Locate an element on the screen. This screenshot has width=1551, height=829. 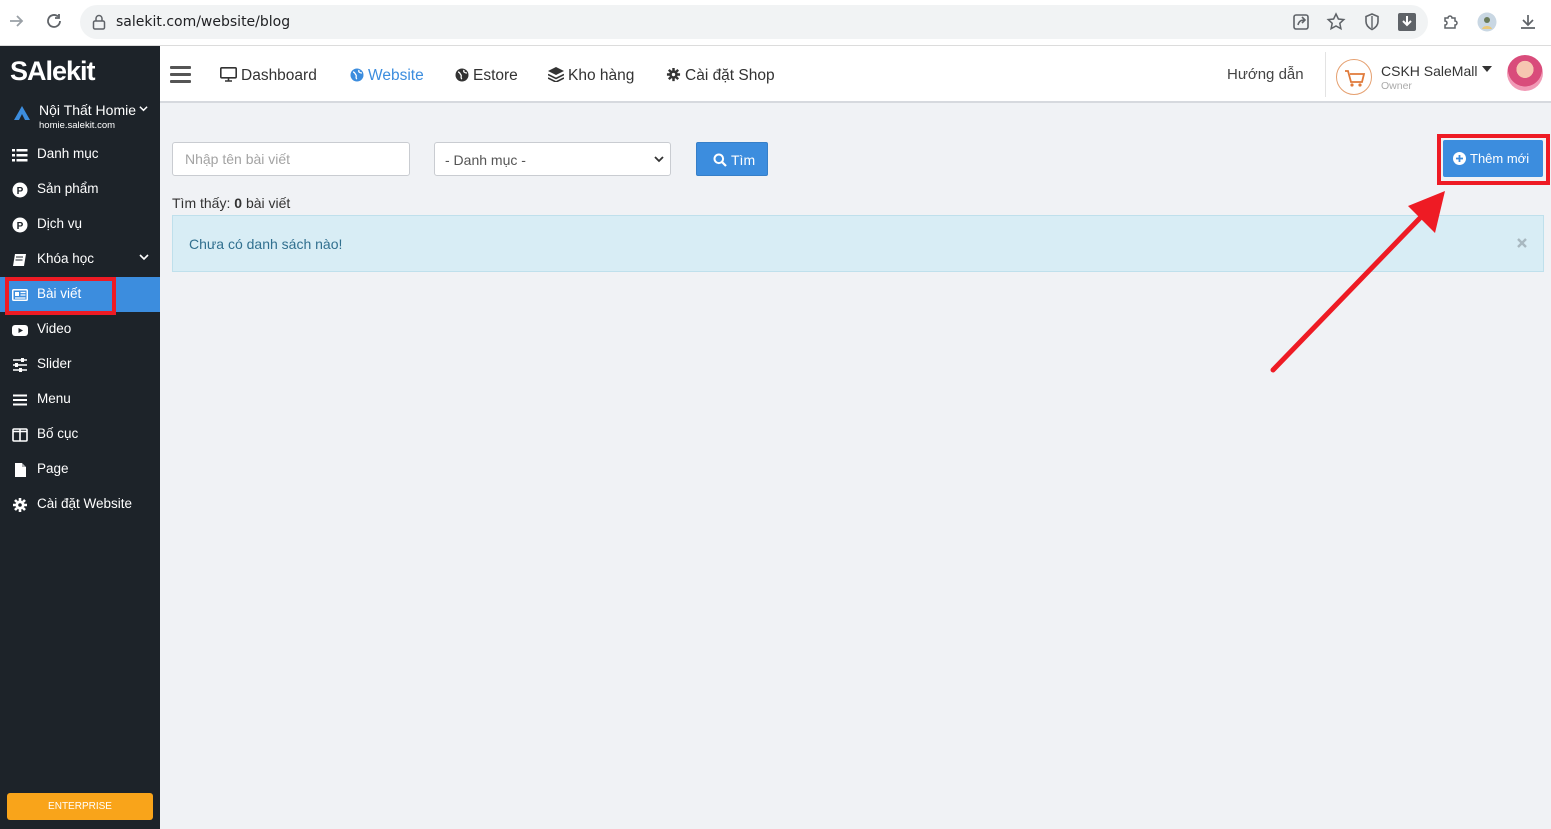
category-select: - Danh mục - is located at coordinates (552, 159).